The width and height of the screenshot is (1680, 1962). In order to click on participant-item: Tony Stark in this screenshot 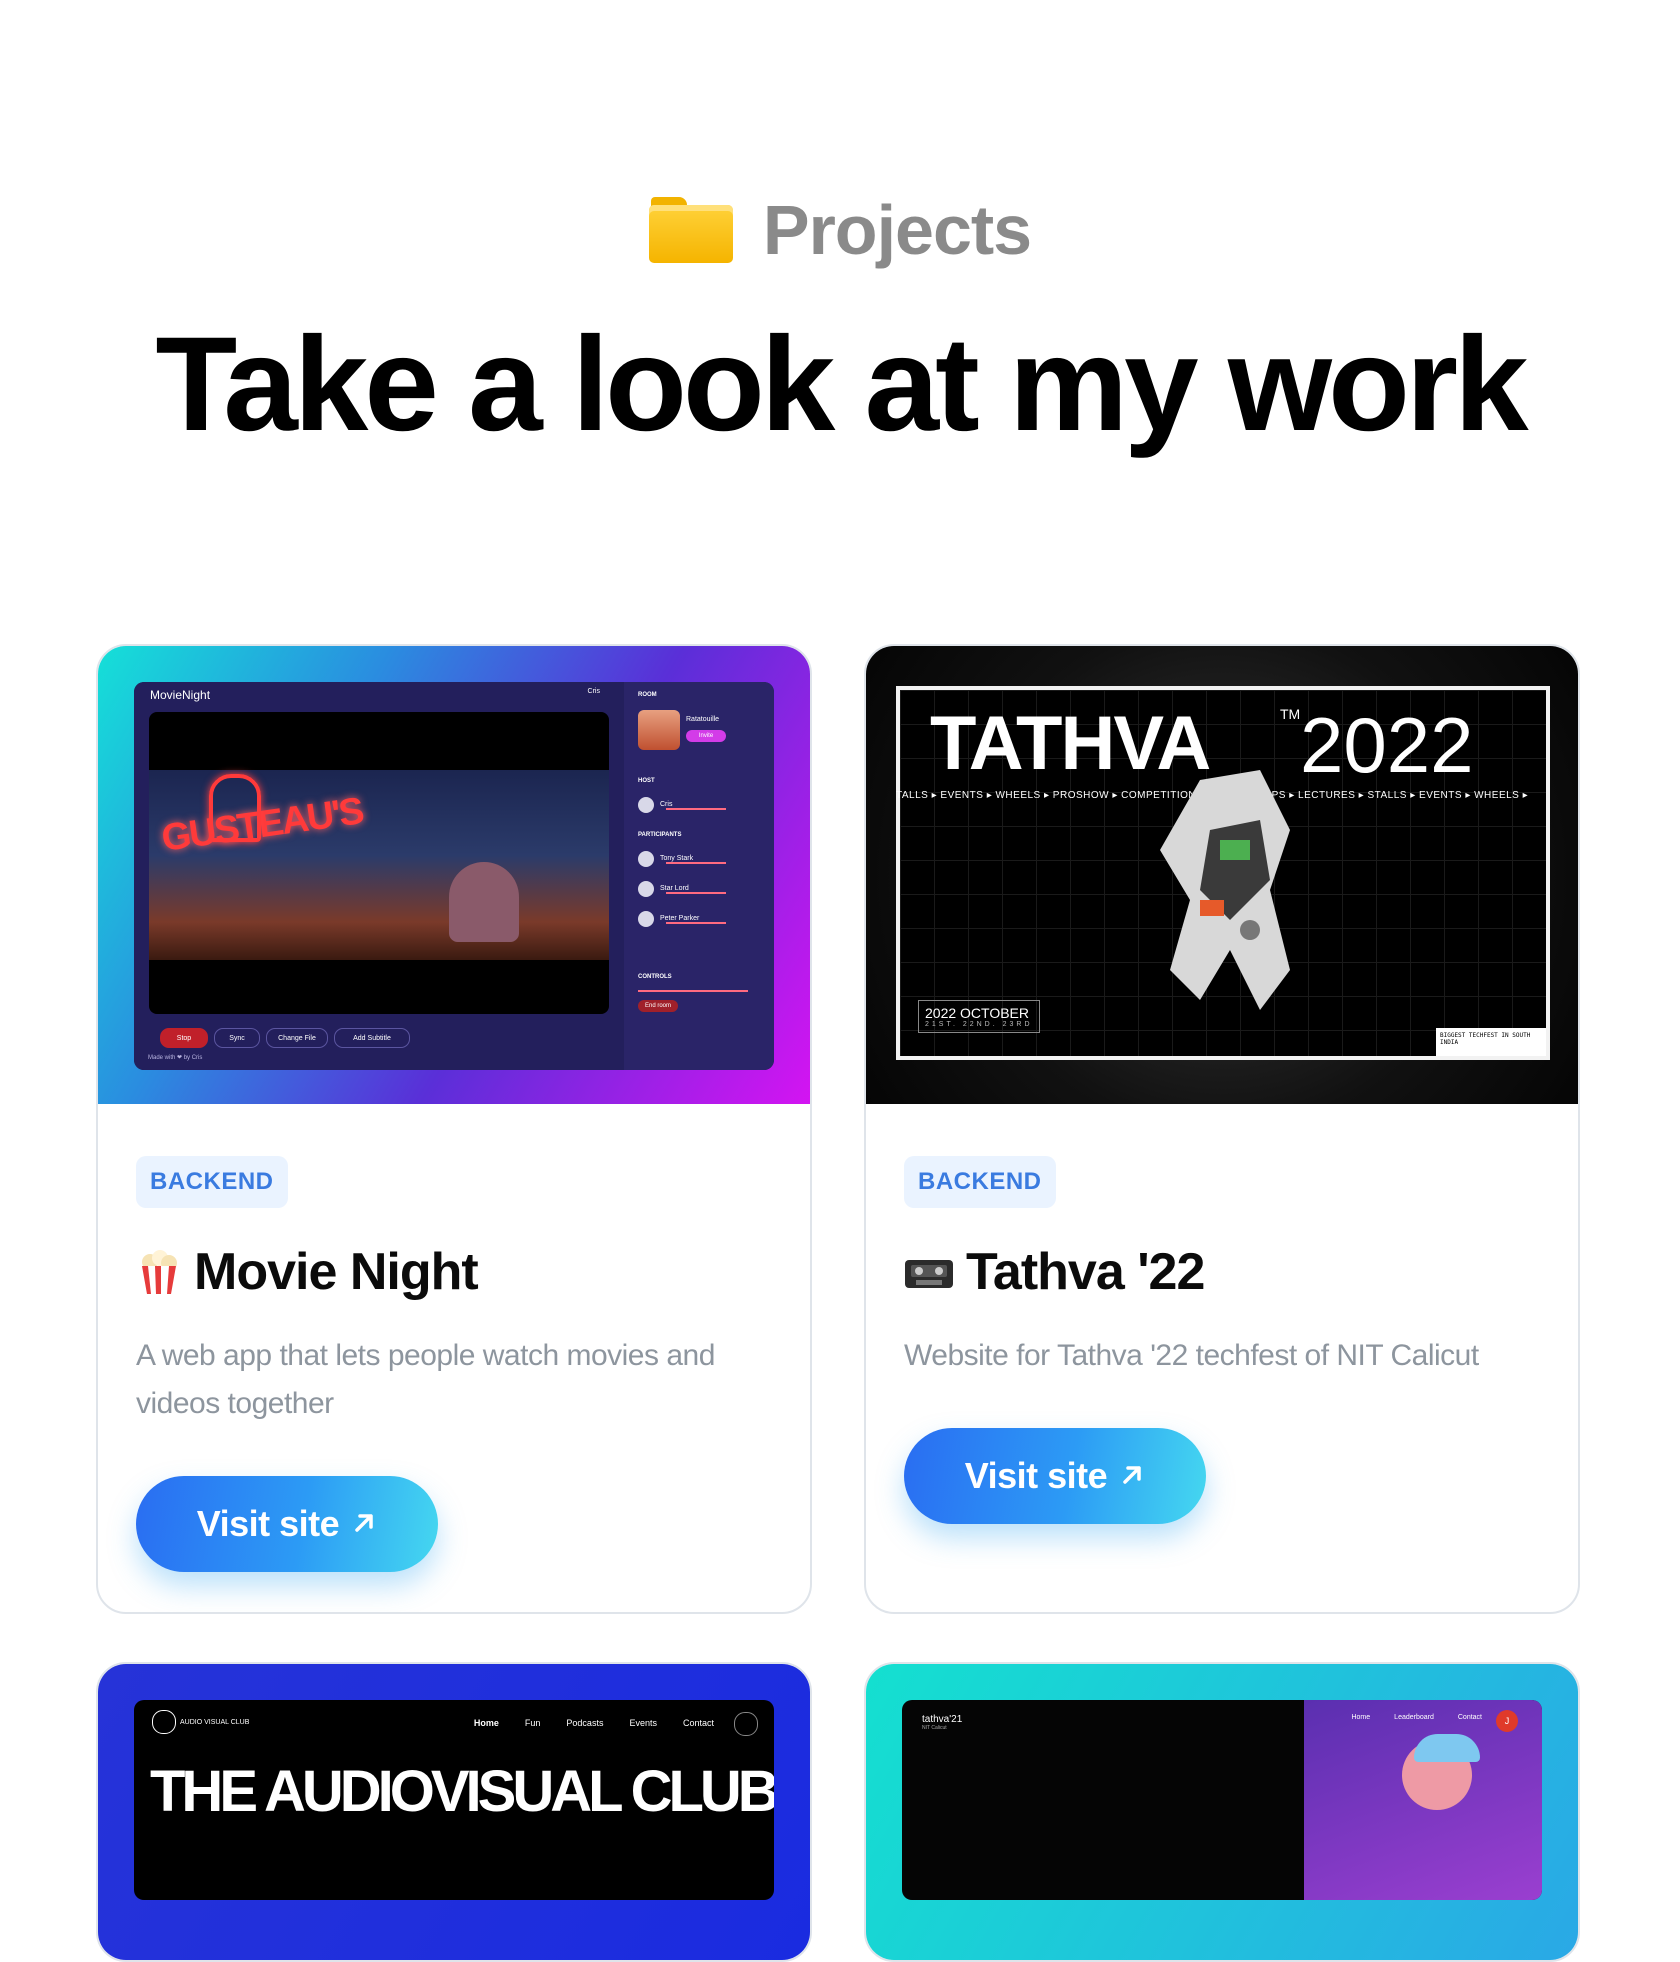, I will do `click(698, 859)`.